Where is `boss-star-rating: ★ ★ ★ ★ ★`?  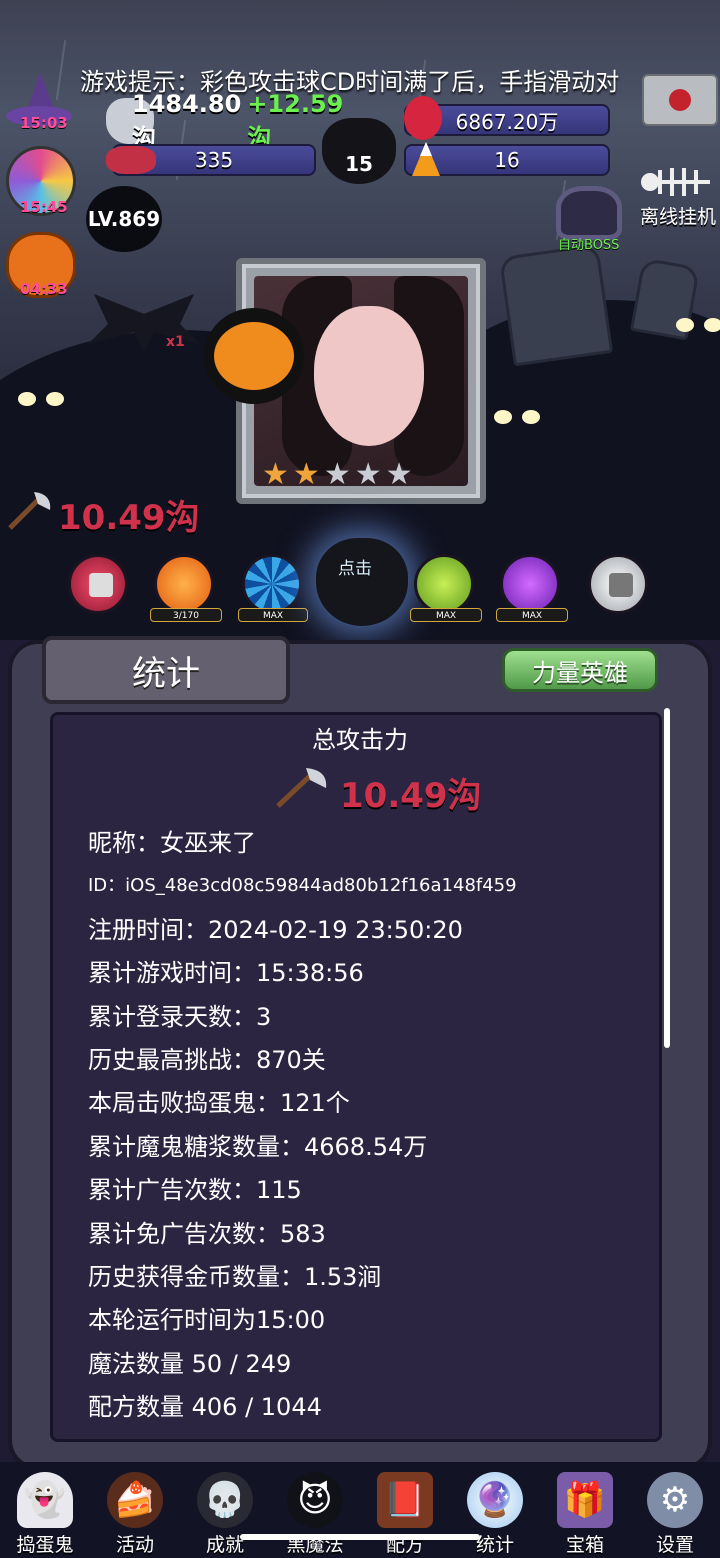
boss-star-rating: ★ ★ ★ ★ ★ is located at coordinates (337, 475).